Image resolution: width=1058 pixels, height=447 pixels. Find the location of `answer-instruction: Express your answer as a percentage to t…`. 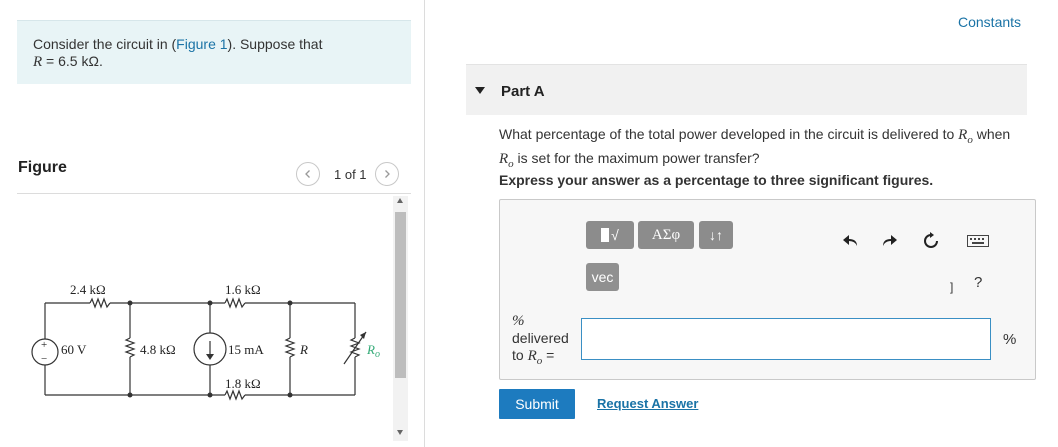

answer-instruction: Express your answer as a percentage to t… is located at coordinates (716, 180).